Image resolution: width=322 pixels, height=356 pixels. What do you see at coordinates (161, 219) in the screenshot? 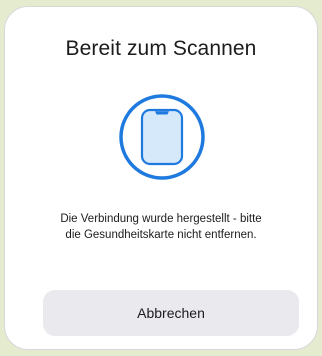
I see `message-line-1: Die Verbindung wurde hergestellt - bitte` at bounding box center [161, 219].